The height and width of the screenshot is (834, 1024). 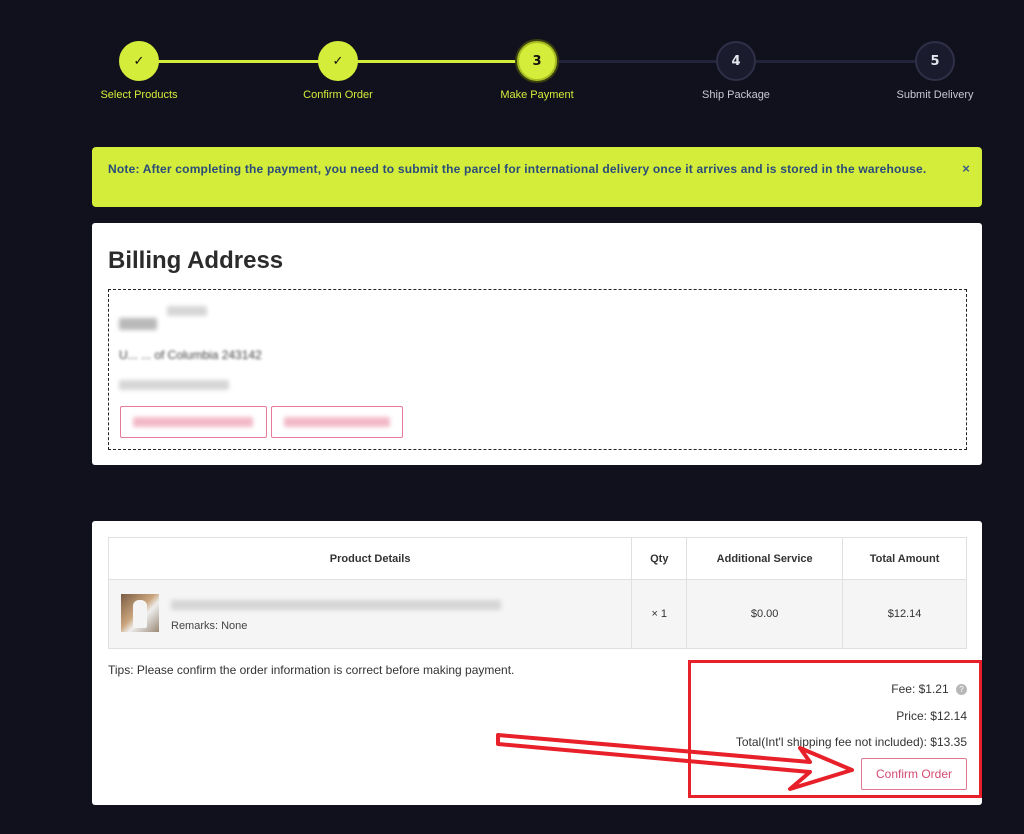 I want to click on product-details-cell: Remarks: None, so click(x=370, y=614).